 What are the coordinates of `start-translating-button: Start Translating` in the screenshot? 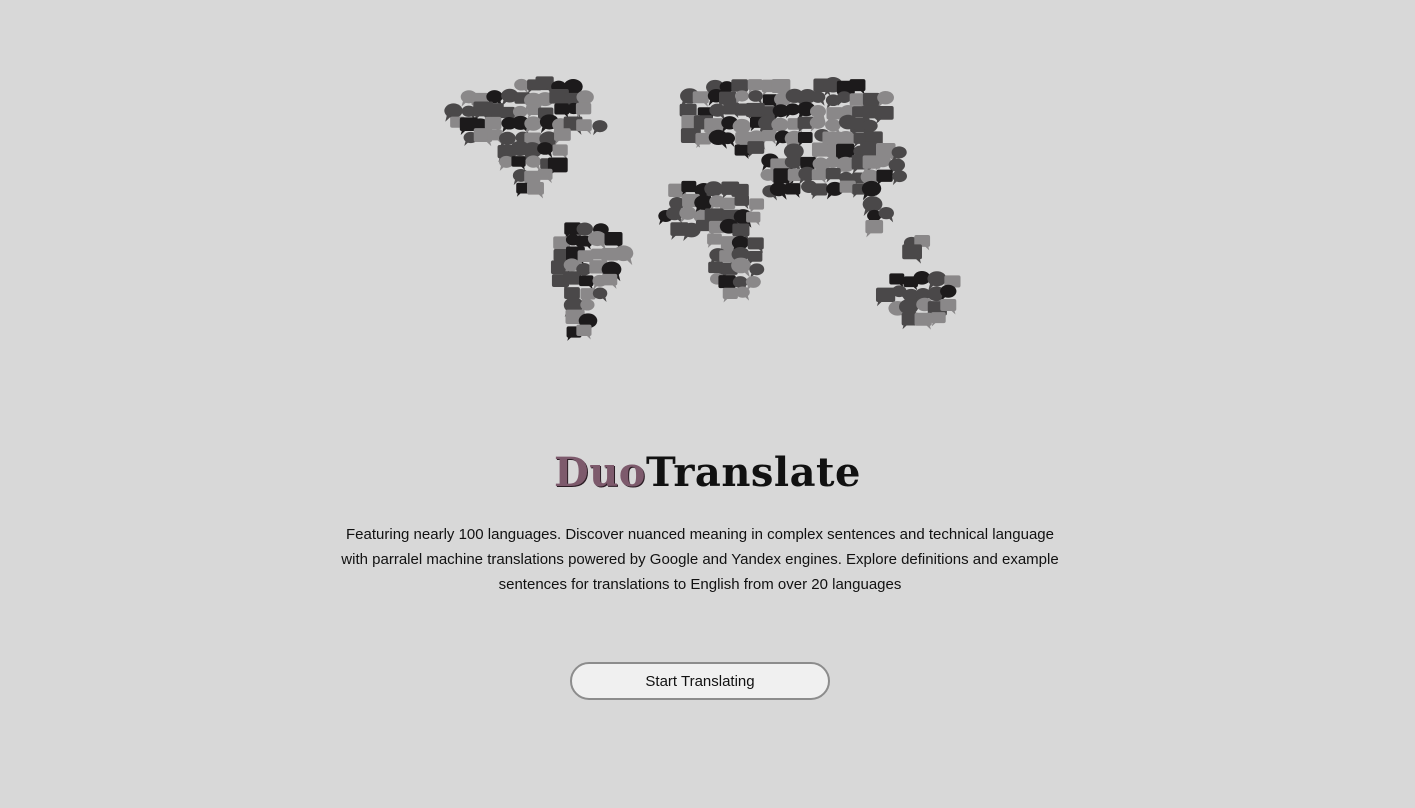 It's located at (700, 681).